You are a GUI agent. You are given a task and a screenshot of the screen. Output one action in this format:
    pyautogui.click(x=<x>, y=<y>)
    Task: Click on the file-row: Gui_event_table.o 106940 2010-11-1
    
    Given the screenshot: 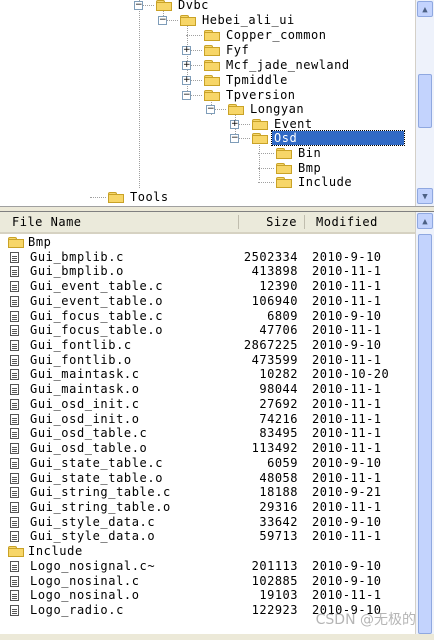 What is the action you would take?
    pyautogui.click(x=208, y=301)
    